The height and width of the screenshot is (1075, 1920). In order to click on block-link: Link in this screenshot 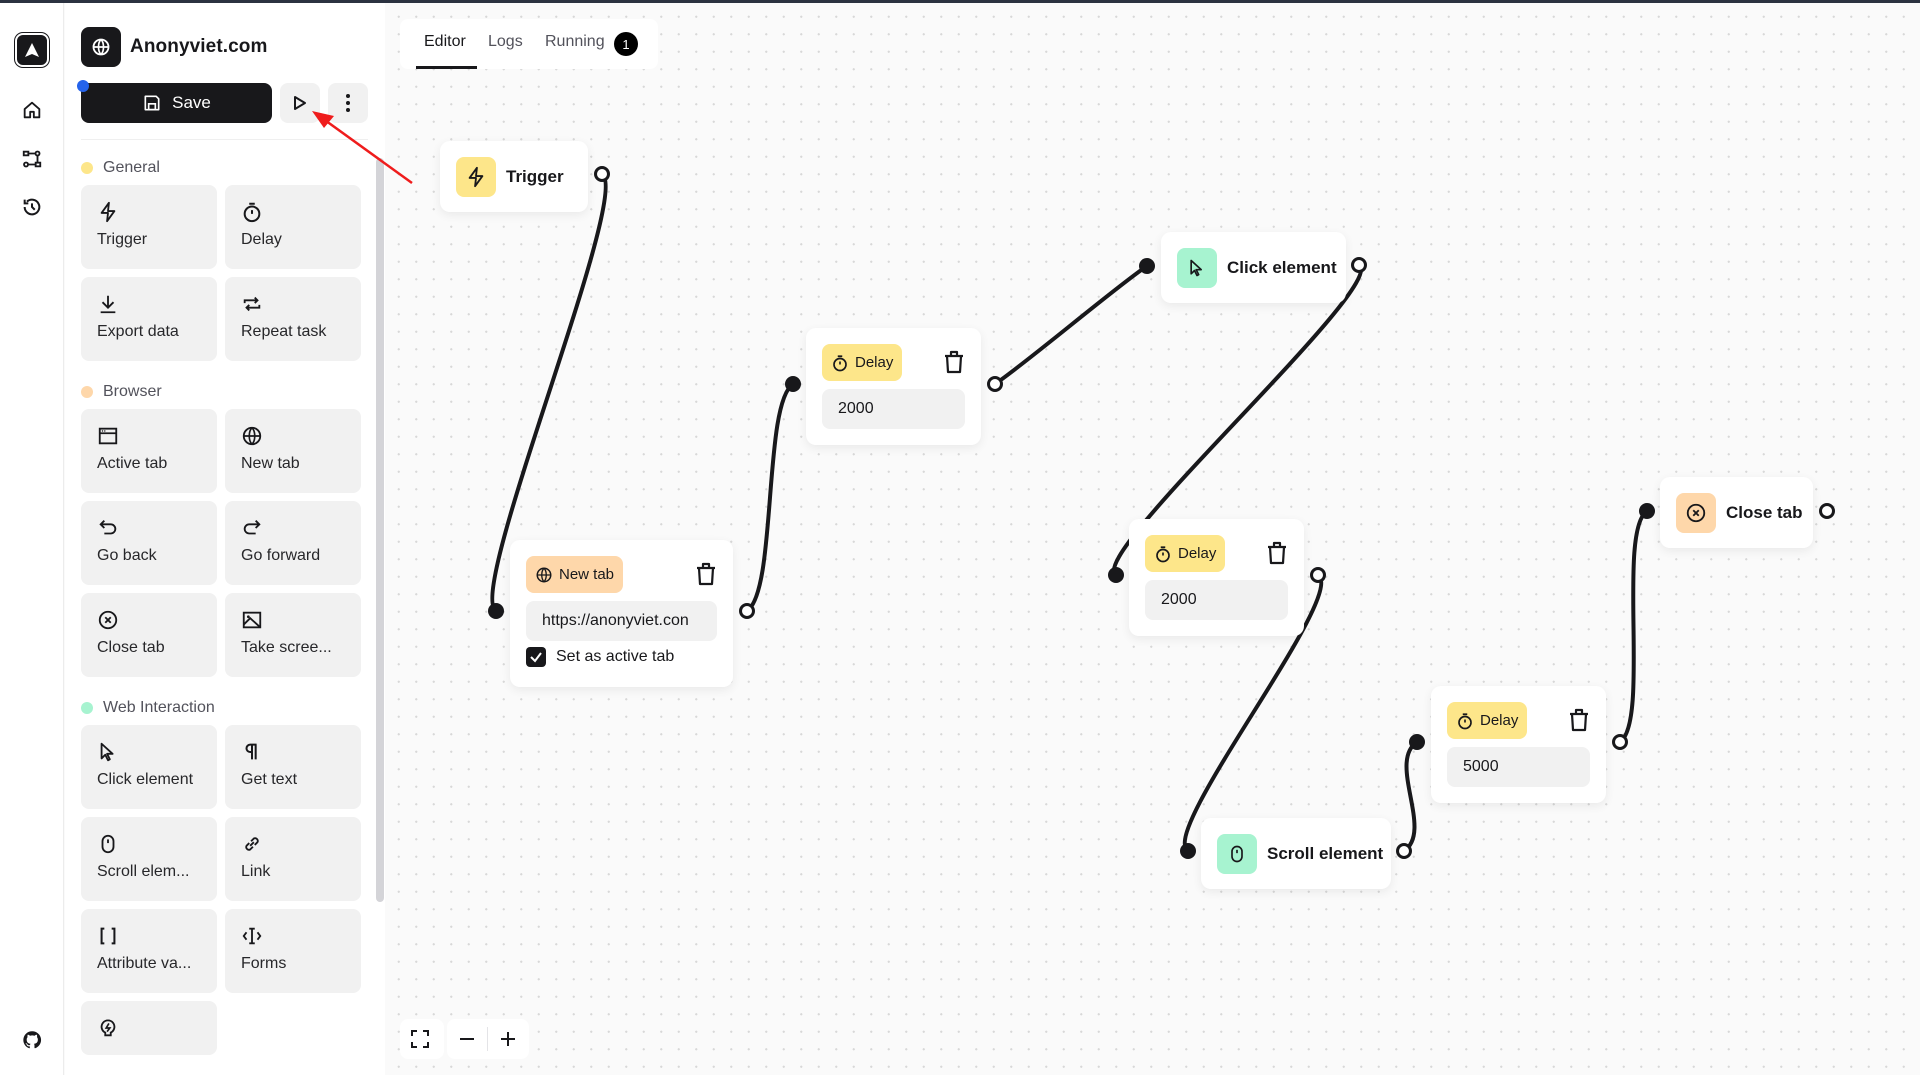, I will do `click(293, 859)`.